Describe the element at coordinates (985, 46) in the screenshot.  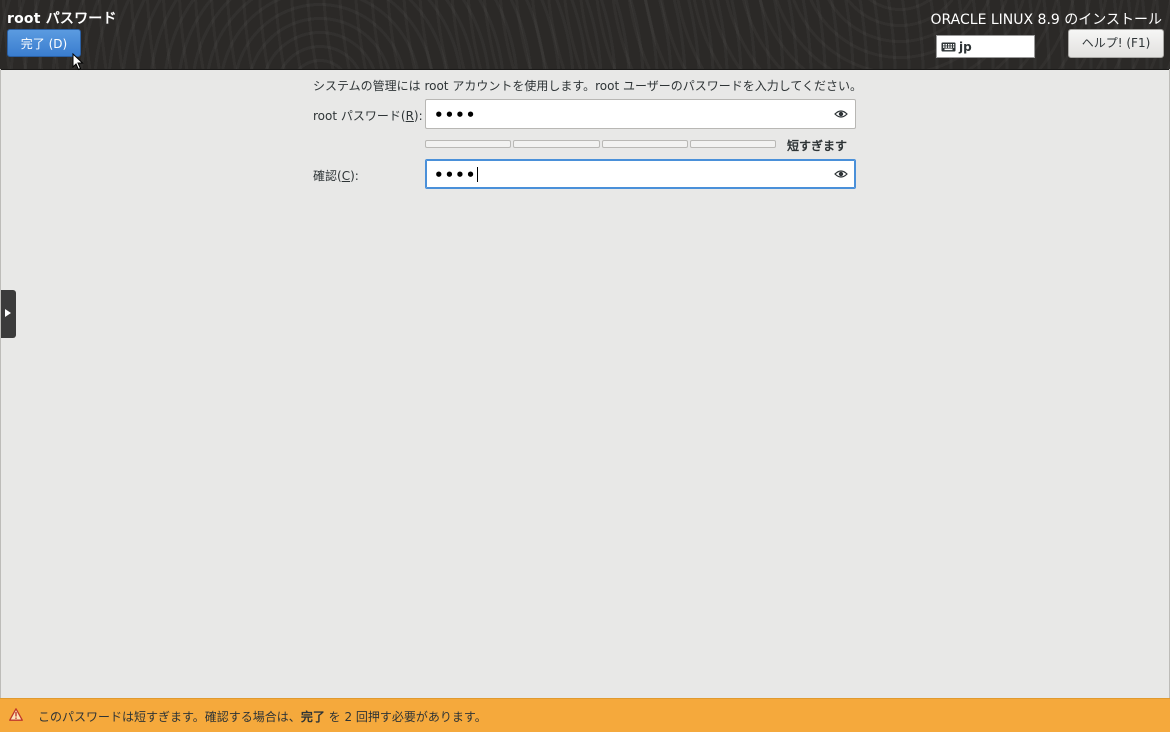
I see `keyboard-layout-indicator: jp` at that location.